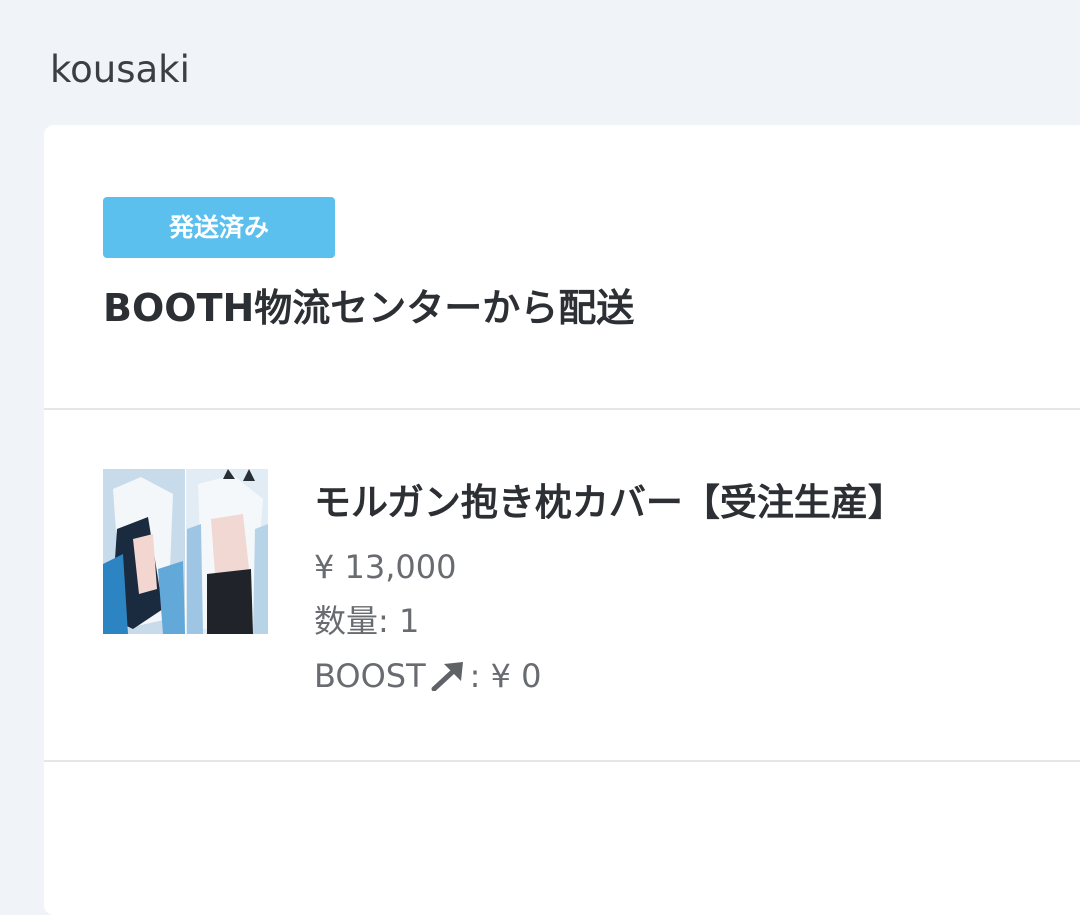 This screenshot has width=1080, height=915. I want to click on shop-name: kousaki, so click(120, 70).